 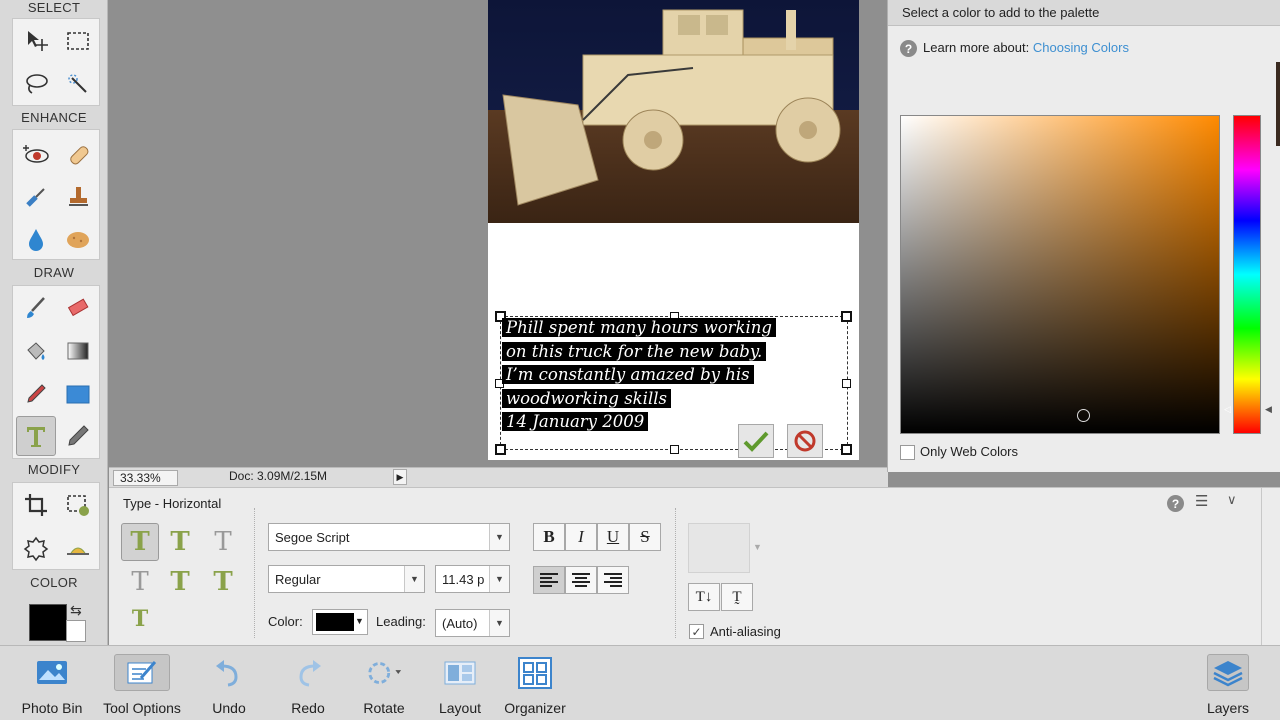 I want to click on hue-slider-left-marker-icon: ◁, so click(x=1227, y=409).